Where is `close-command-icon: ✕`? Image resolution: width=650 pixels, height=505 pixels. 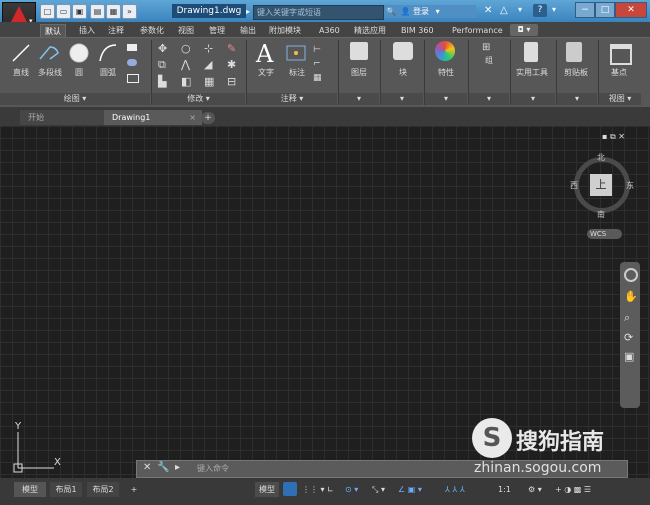
close-command-icon: ✕ is located at coordinates (147, 467).